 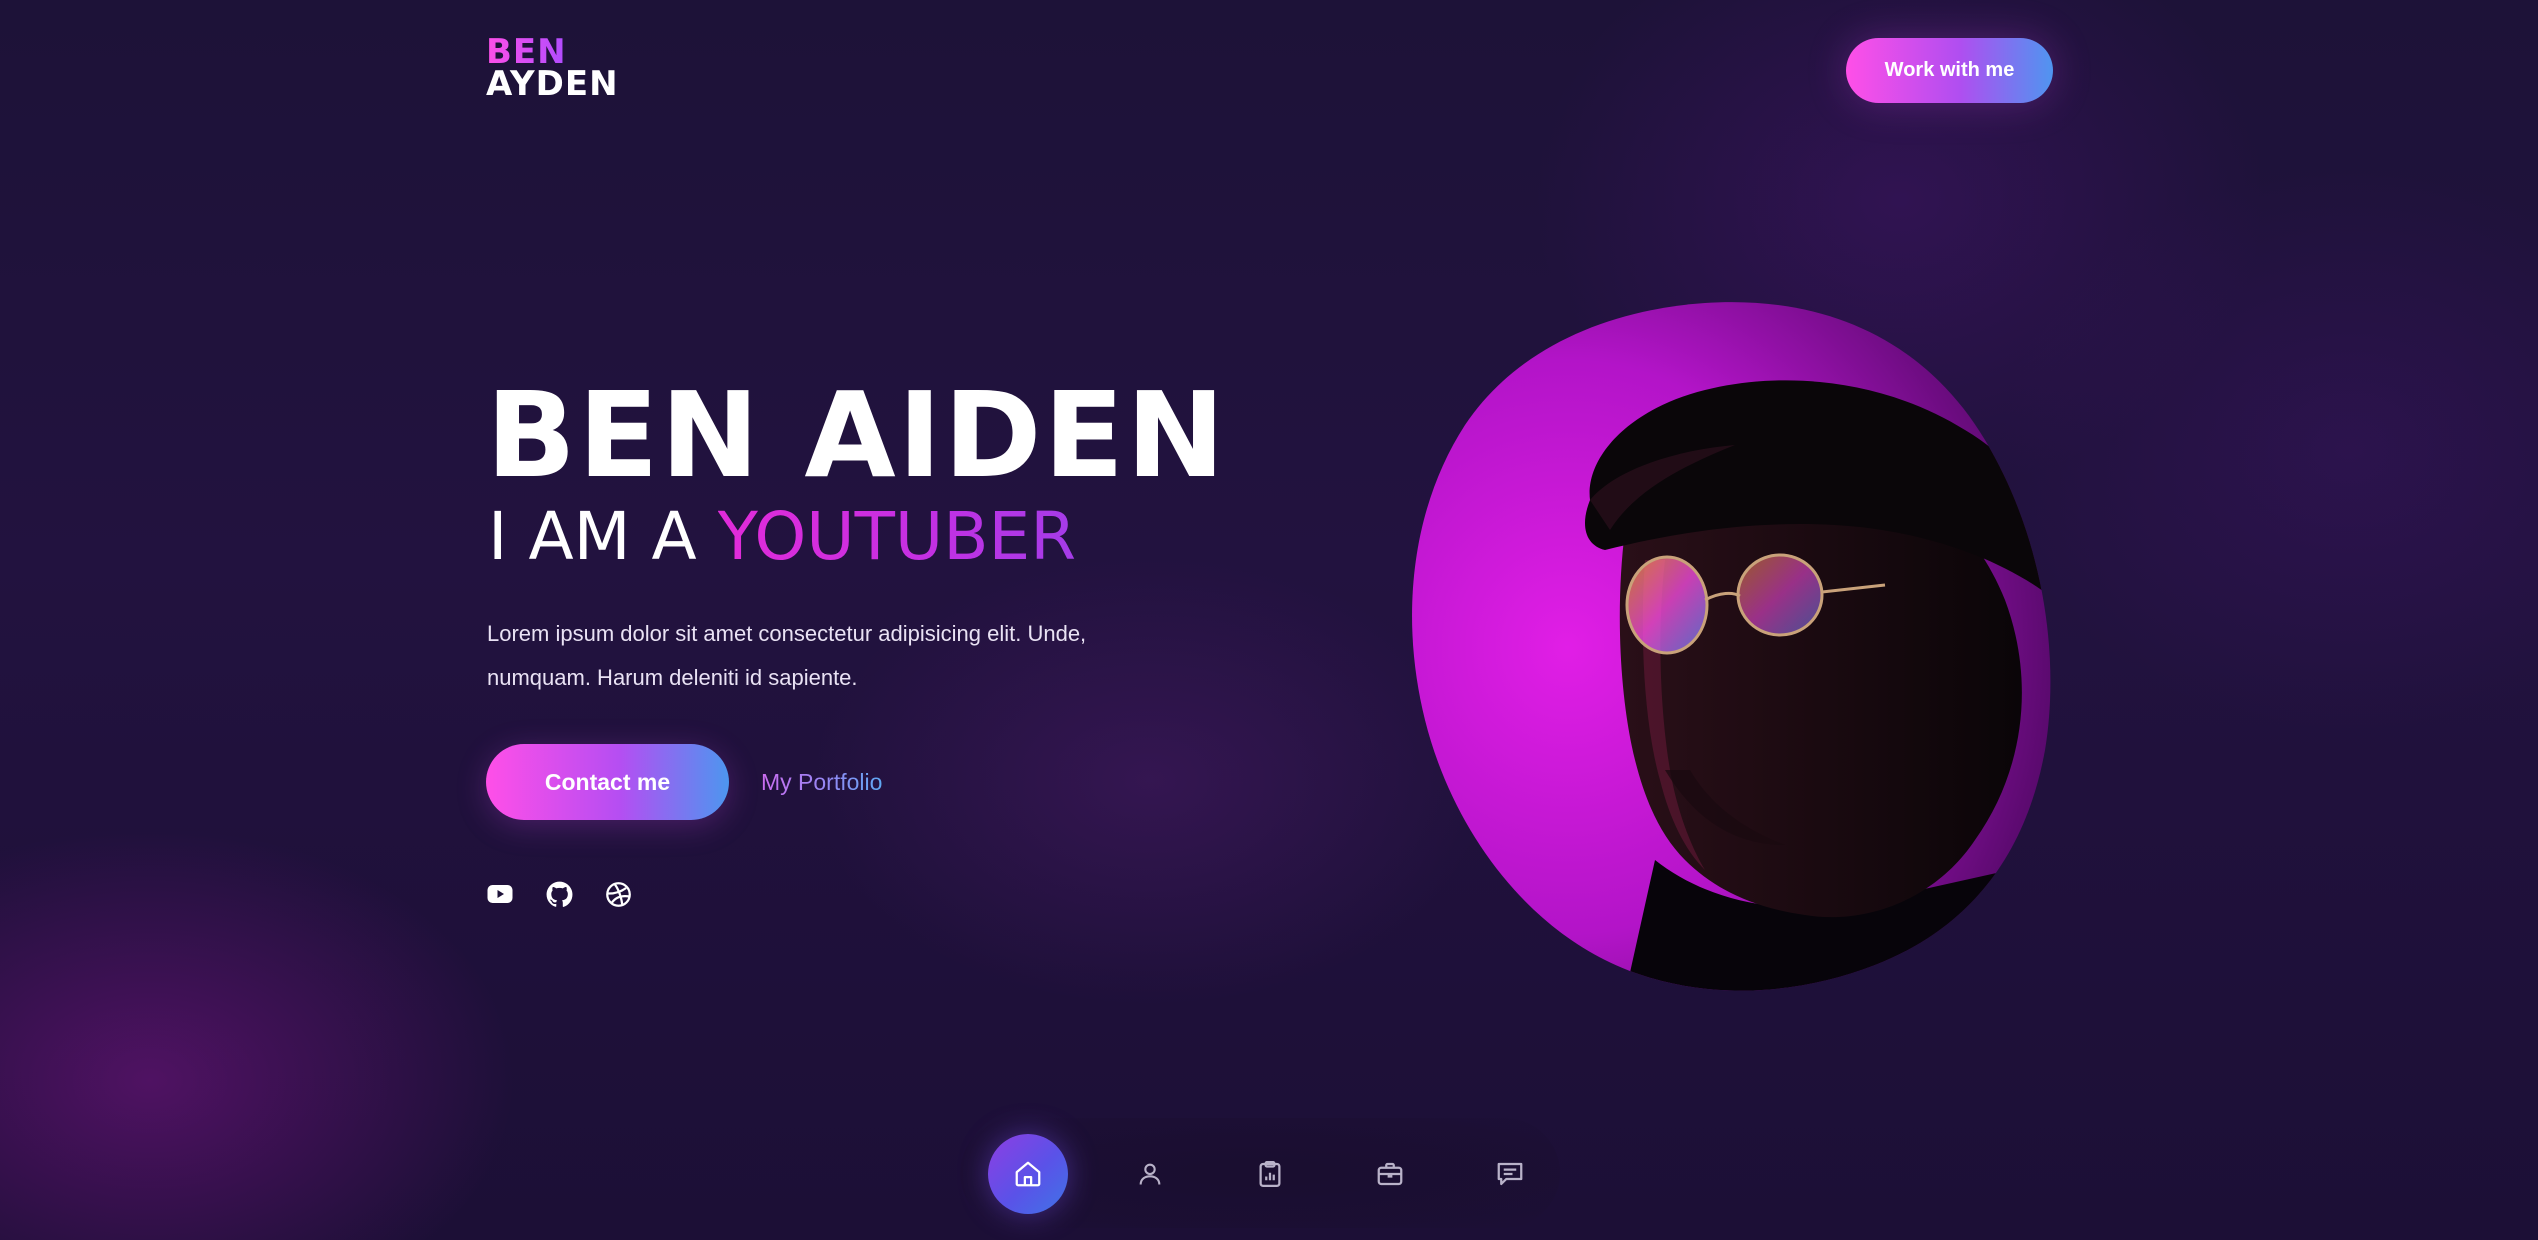 I want to click on hero-portrait, so click(x=1730, y=647).